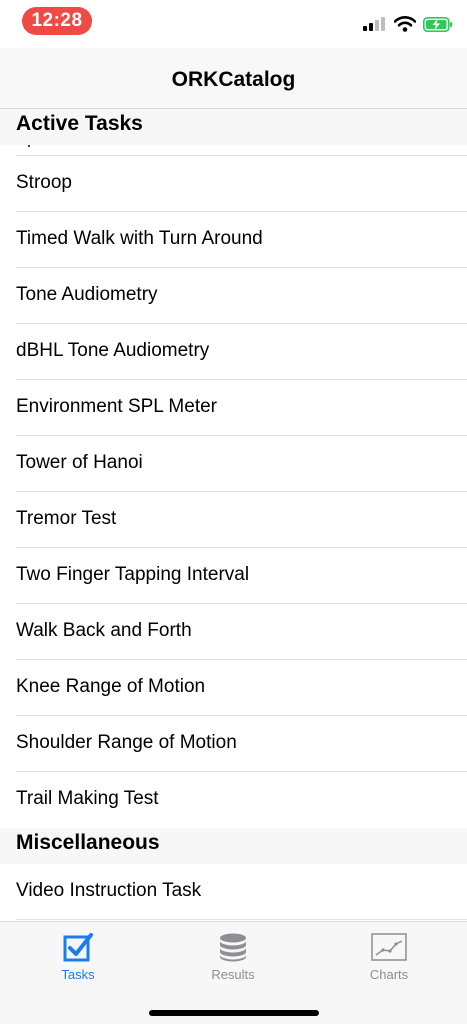 The width and height of the screenshot is (467, 1024). What do you see at coordinates (44, 182) in the screenshot?
I see `list-item-label: Stroop` at bounding box center [44, 182].